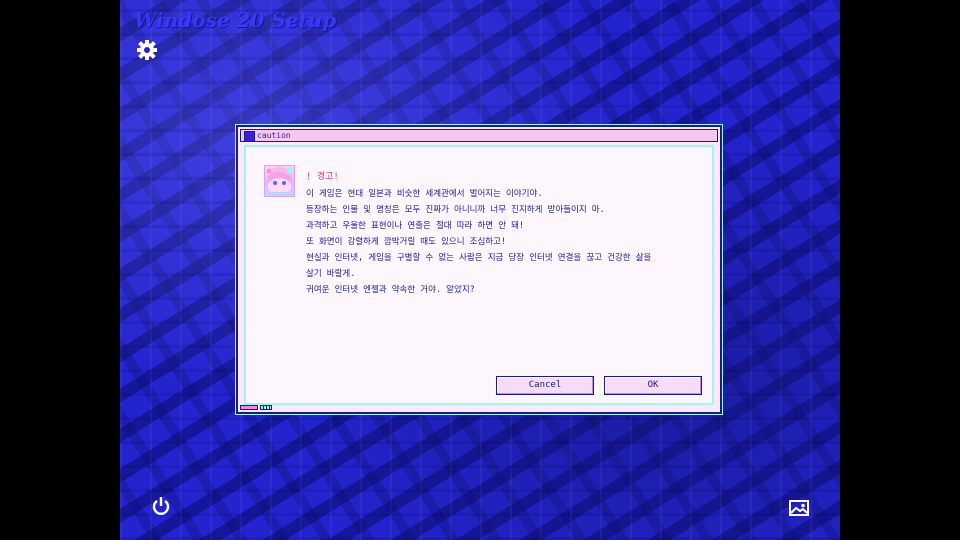 The image size is (960, 540). What do you see at coordinates (406, 242) in the screenshot?
I see `message-line: 또 화면이 강렬하게 깜박거릴 때도 있으니 조심하고!` at bounding box center [406, 242].